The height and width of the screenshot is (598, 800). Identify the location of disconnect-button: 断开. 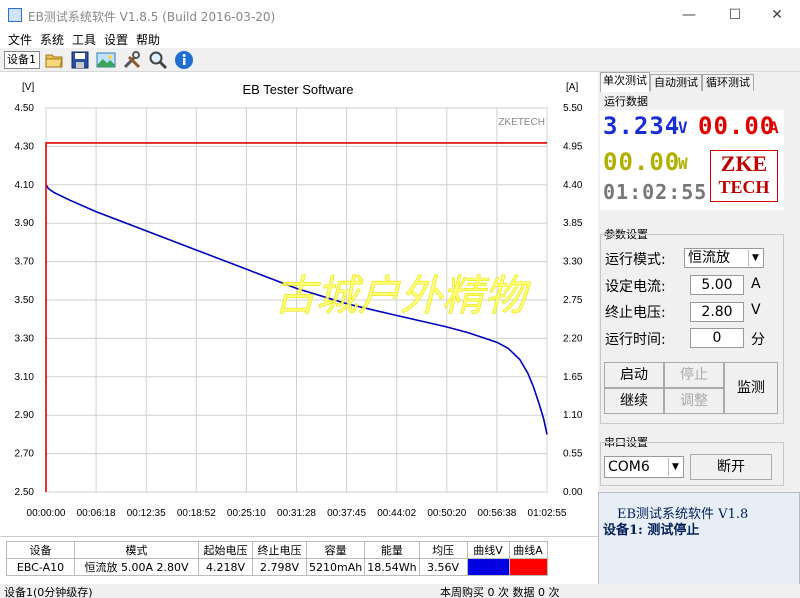
(731, 467).